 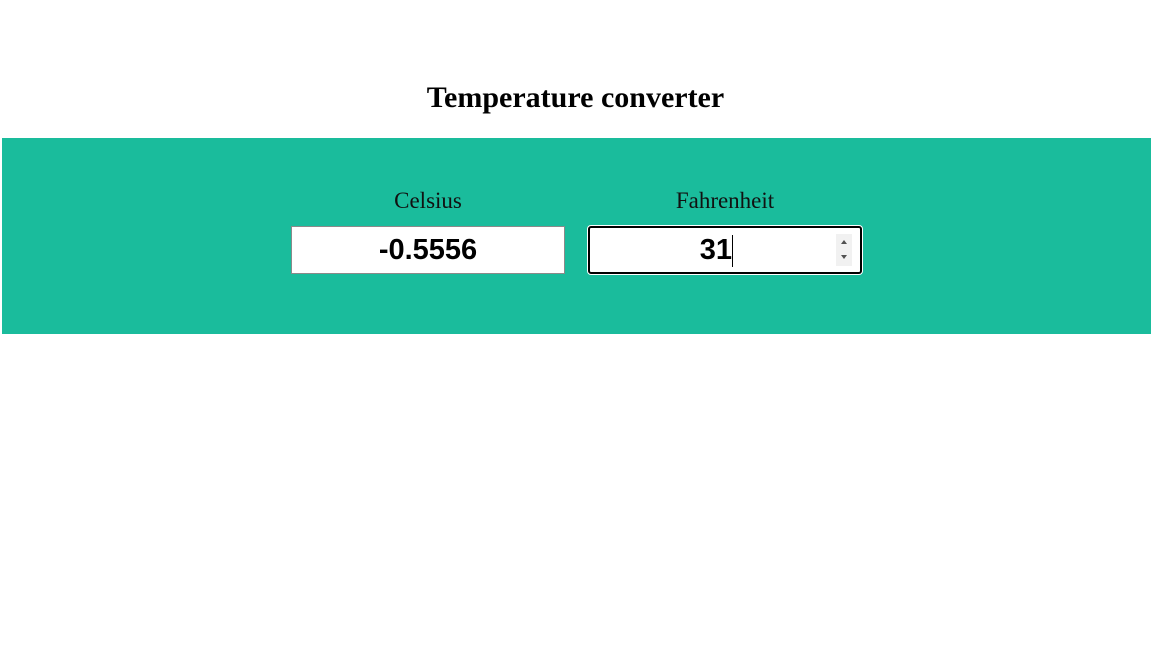 I want to click on celsius-field-group: Celsius -0.5556, so click(x=428, y=230).